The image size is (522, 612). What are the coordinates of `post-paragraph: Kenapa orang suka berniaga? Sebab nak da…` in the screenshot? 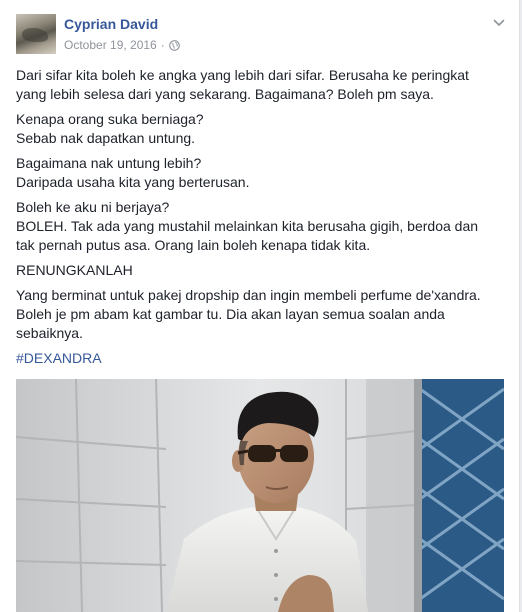 It's located at (256, 129).